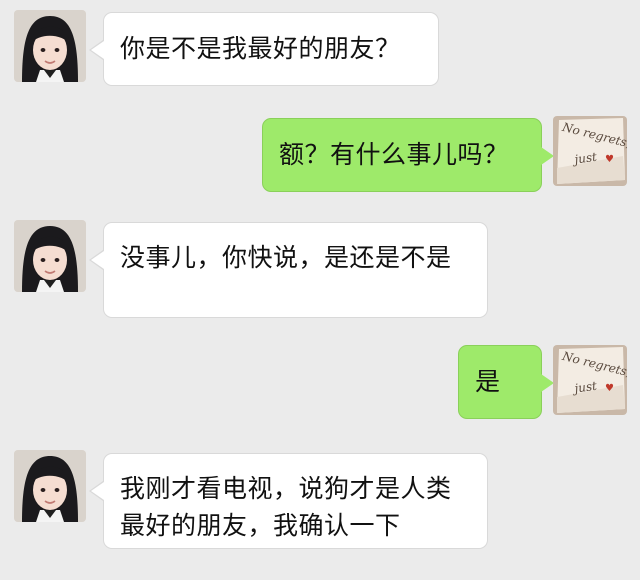 This screenshot has height=580, width=640. I want to click on message-bubble: 额？有什么事儿吗？, so click(408, 155).